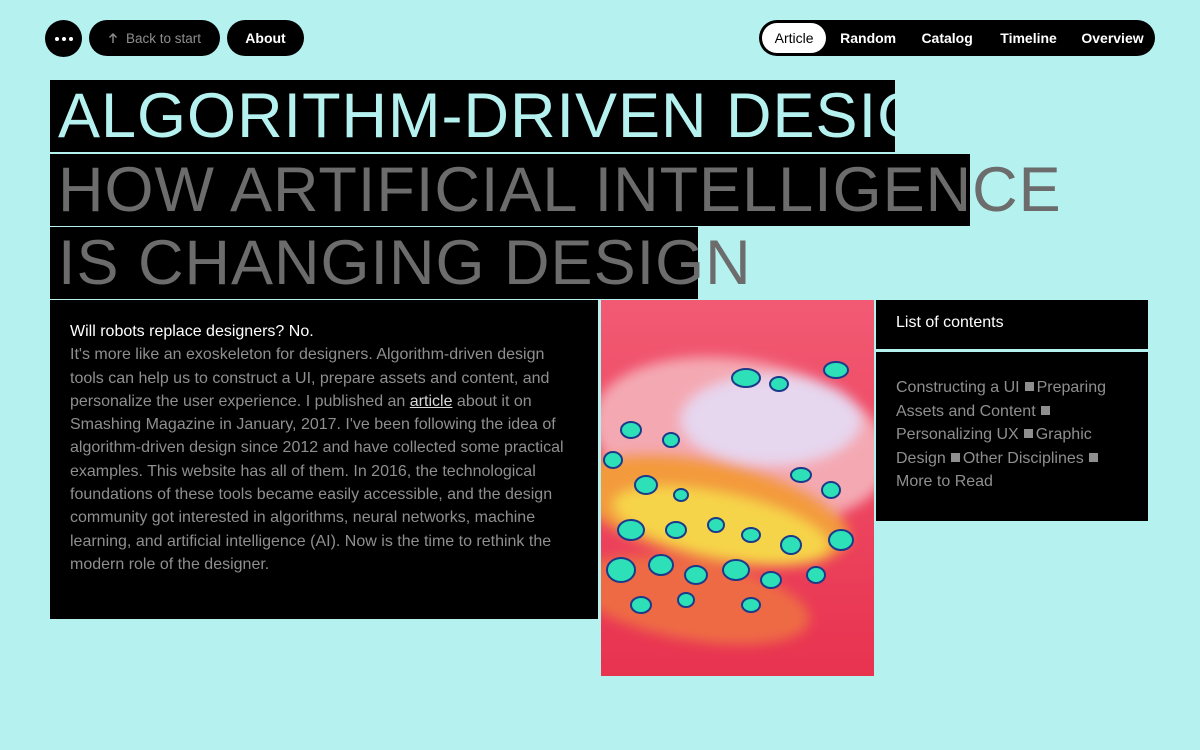 Image resolution: width=1200 pixels, height=750 pixels. Describe the element at coordinates (163, 38) in the screenshot. I see `back-label: Back to start` at that location.